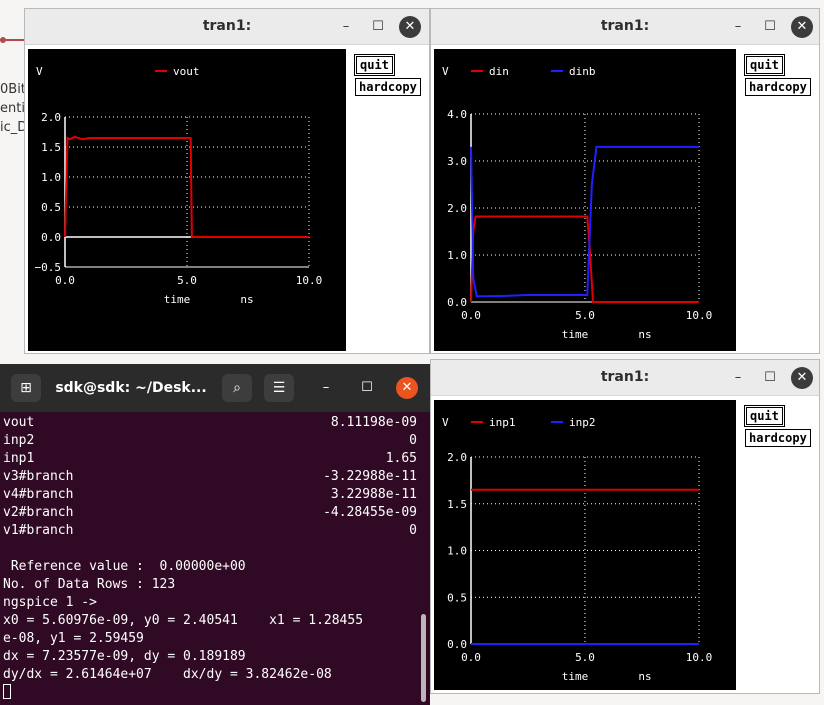 This screenshot has height=705, width=824. Describe the element at coordinates (50, 602) in the screenshot. I see `terminal-line: ngspice 1 ->` at that location.